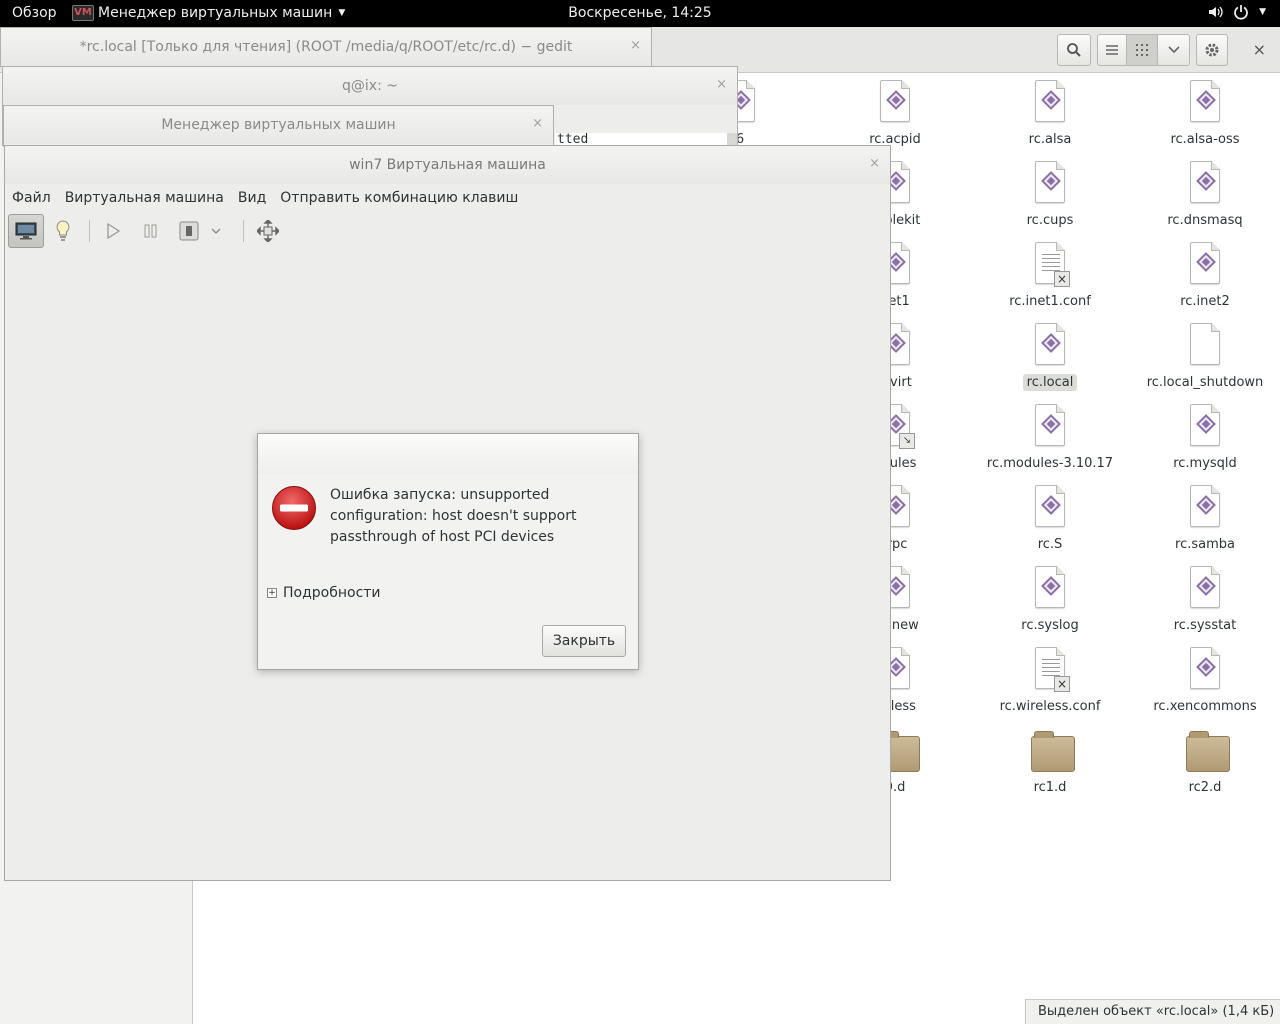 This screenshot has height=1024, width=1280. What do you see at coordinates (272, 593) in the screenshot?
I see `expand-plus-icon: +` at bounding box center [272, 593].